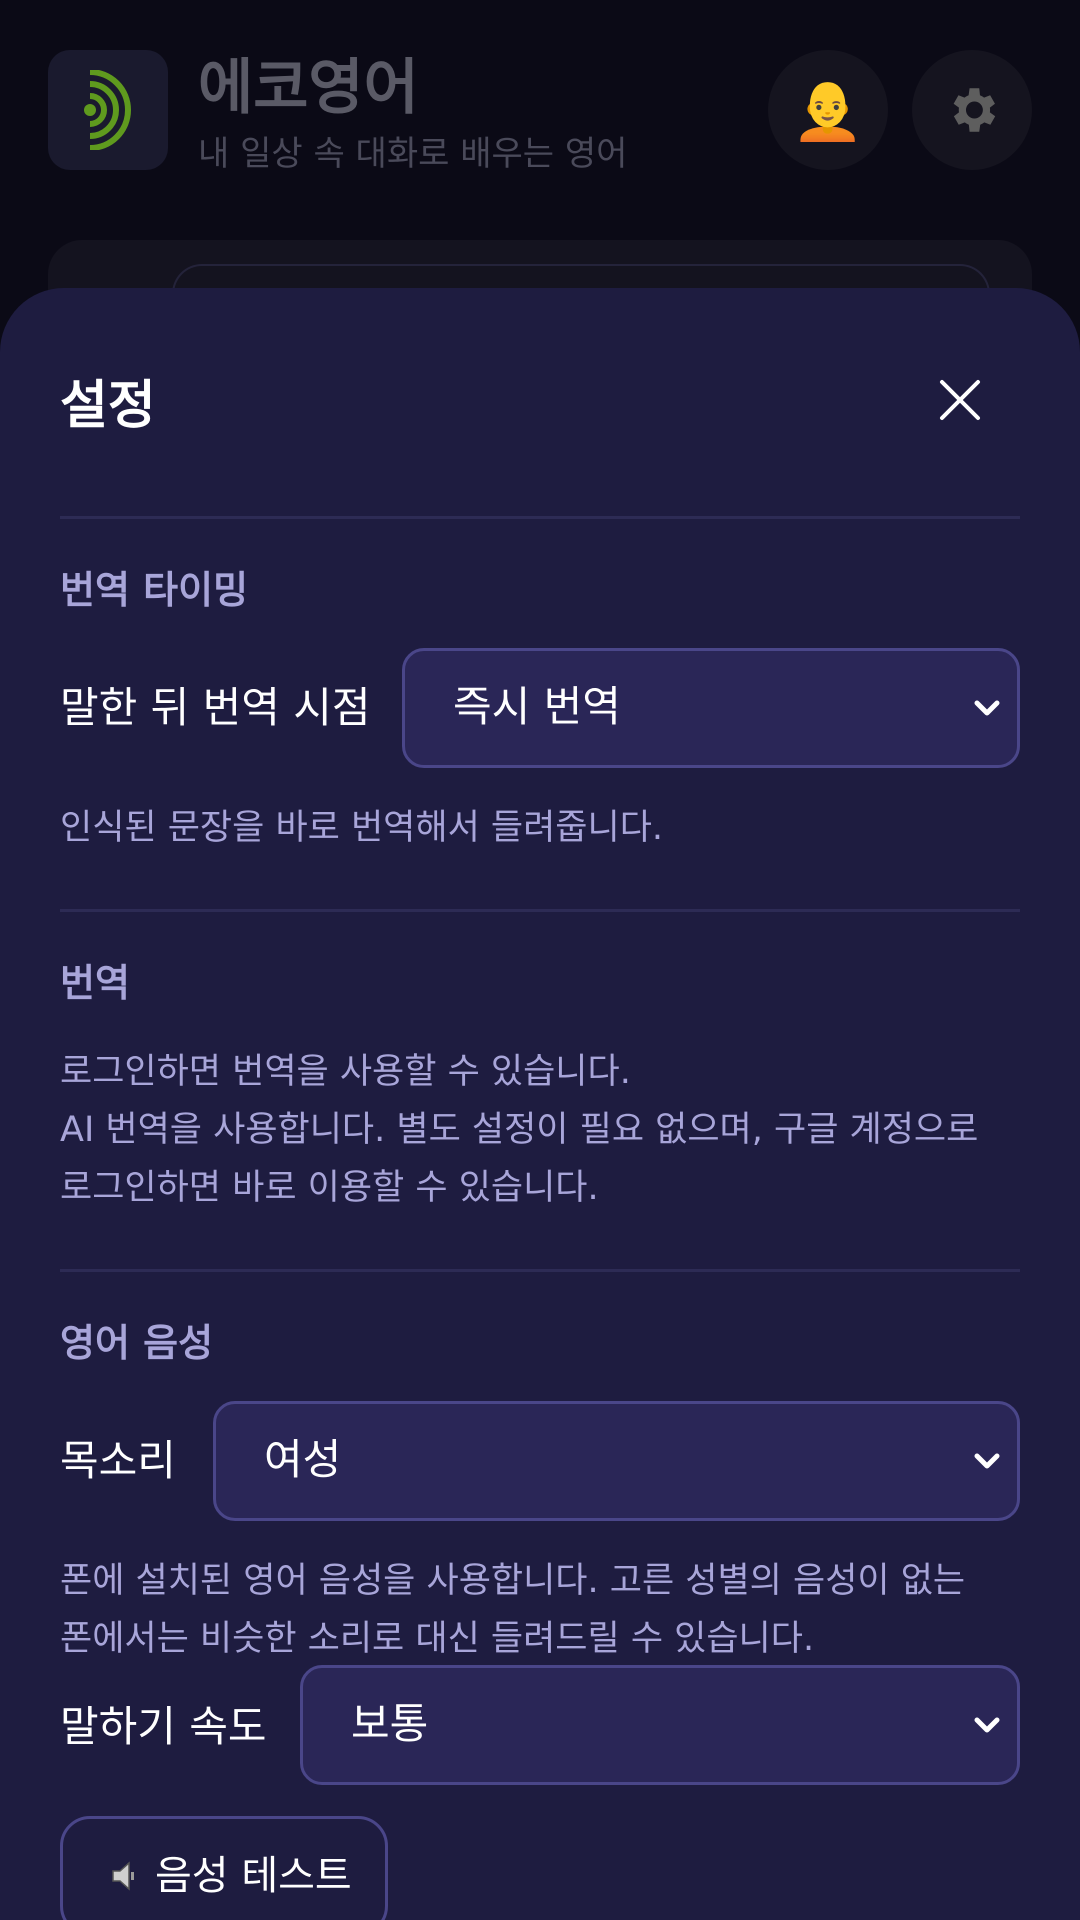 This screenshot has width=1080, height=1920. I want to click on app-logo, so click(108, 110).